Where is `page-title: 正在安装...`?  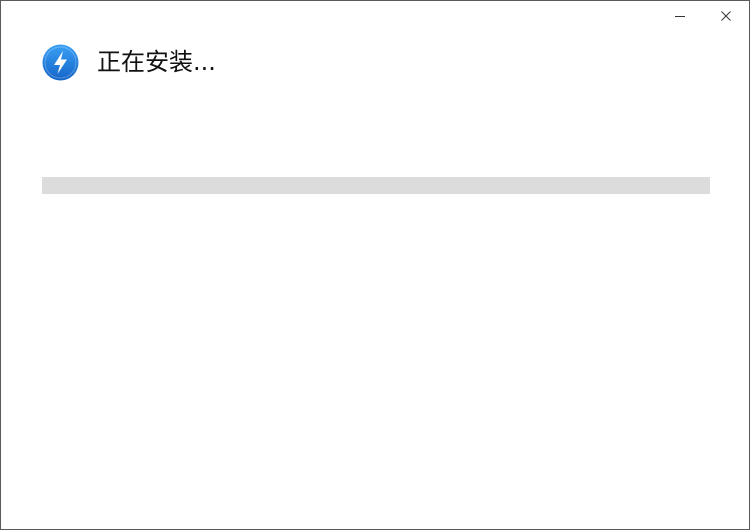 page-title: 正在安装... is located at coordinates (156, 62).